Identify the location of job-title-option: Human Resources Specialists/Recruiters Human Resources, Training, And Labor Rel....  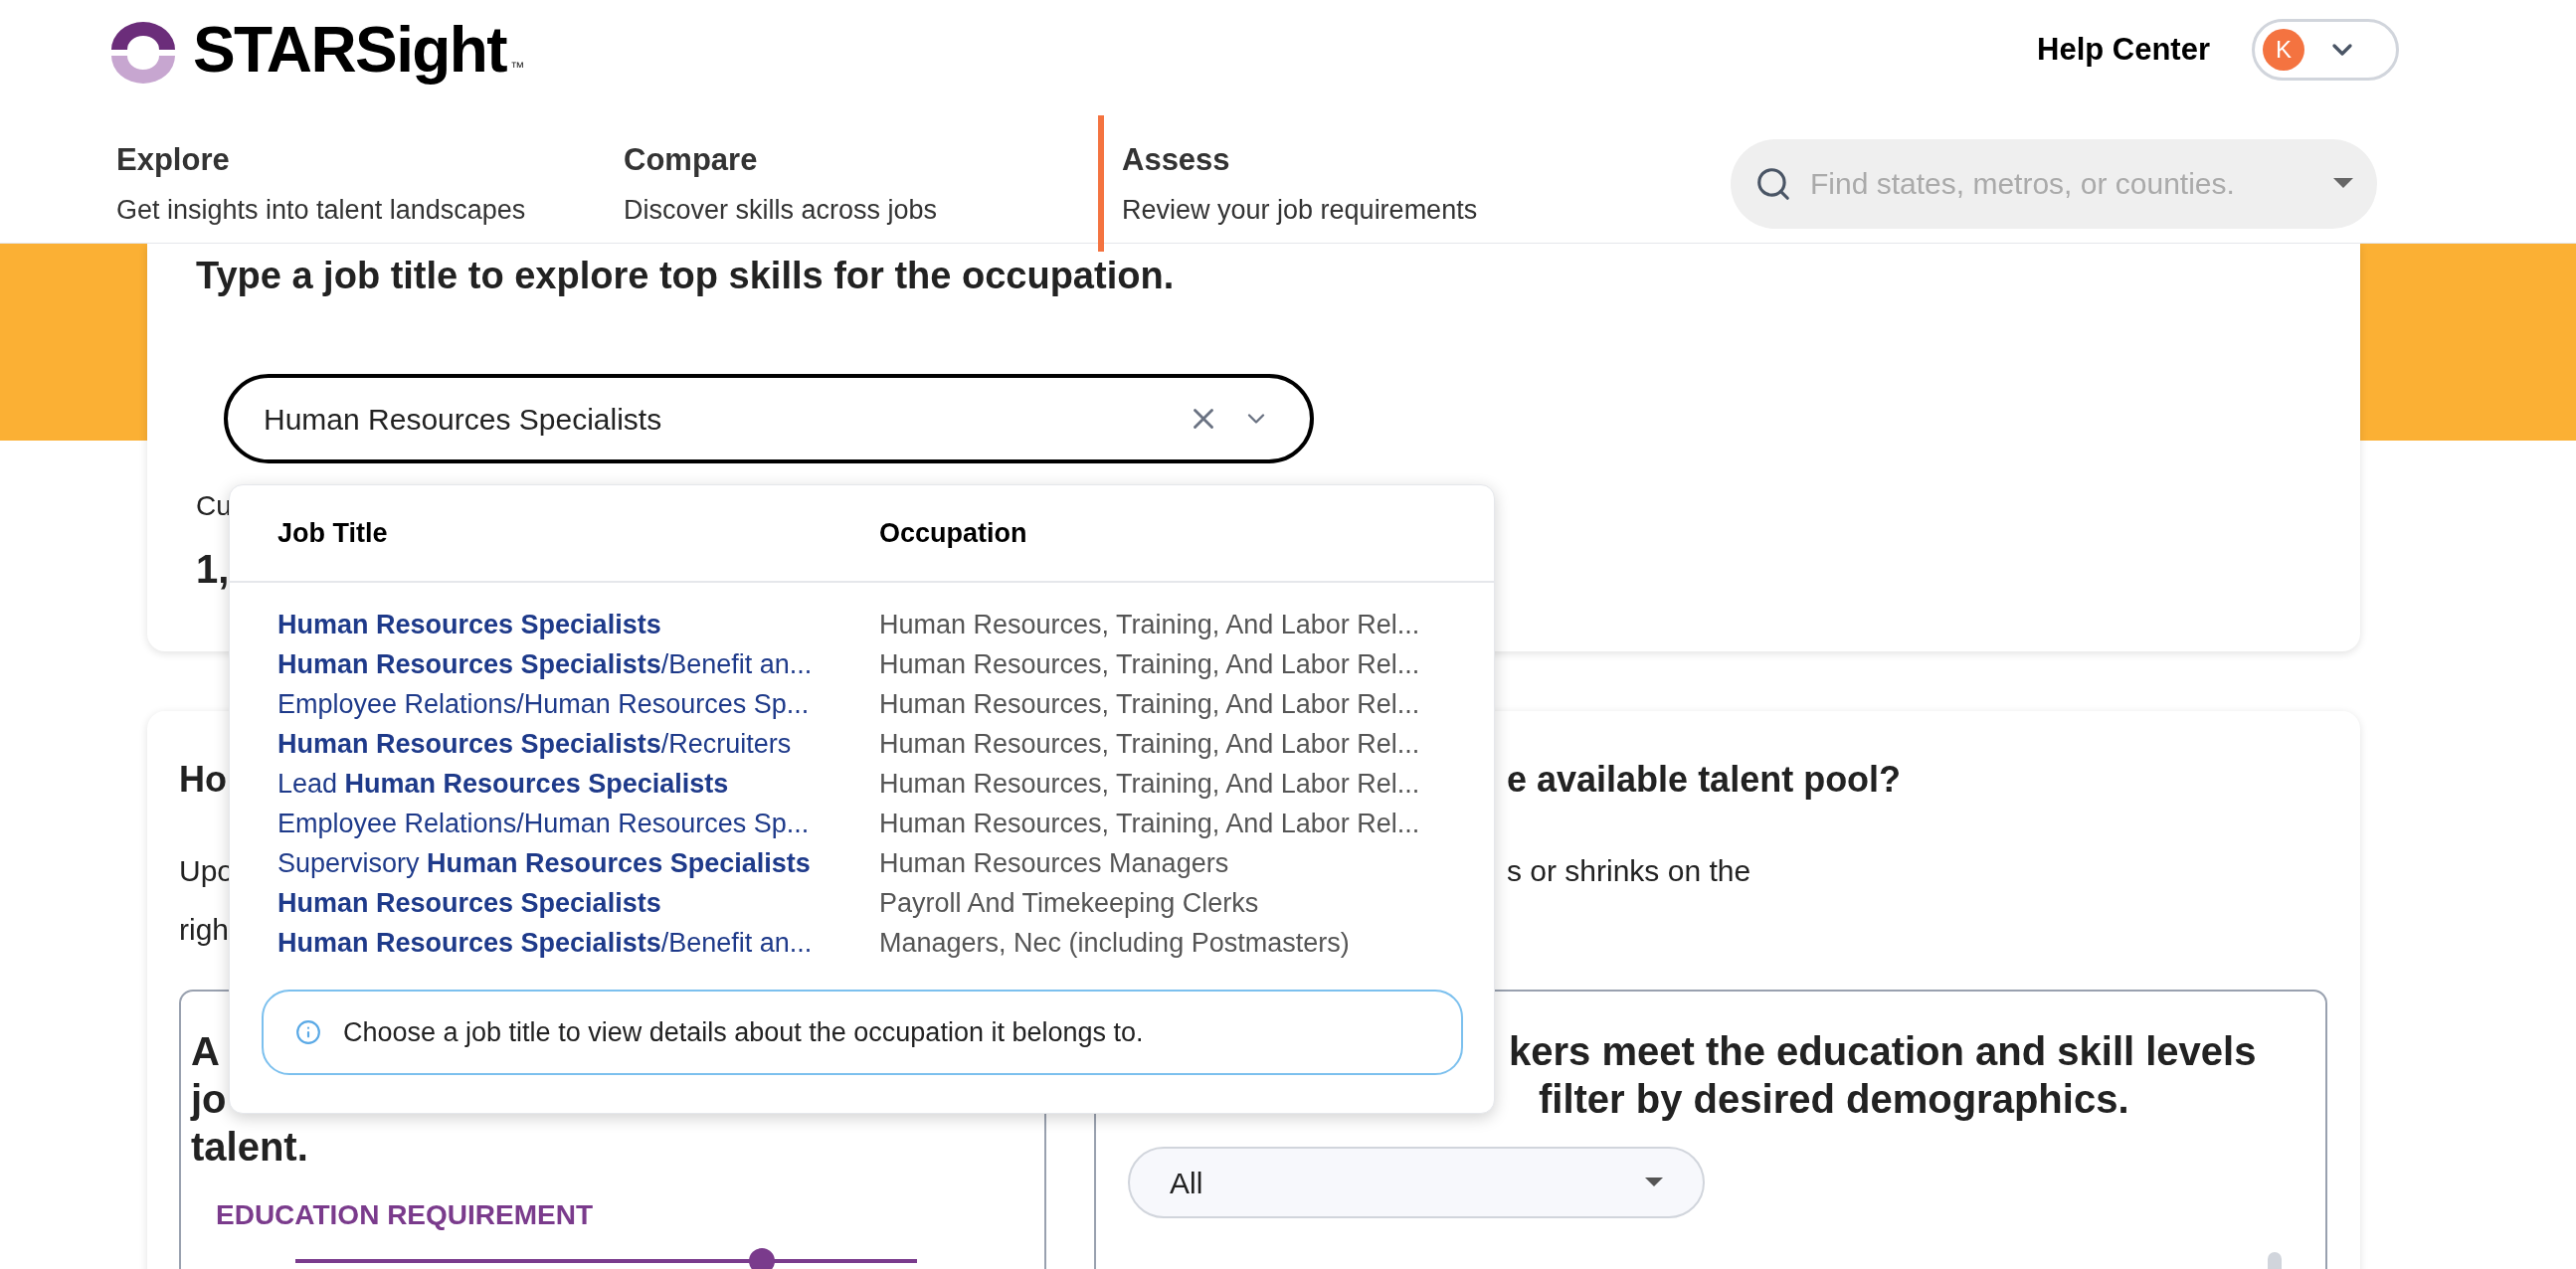
(862, 744).